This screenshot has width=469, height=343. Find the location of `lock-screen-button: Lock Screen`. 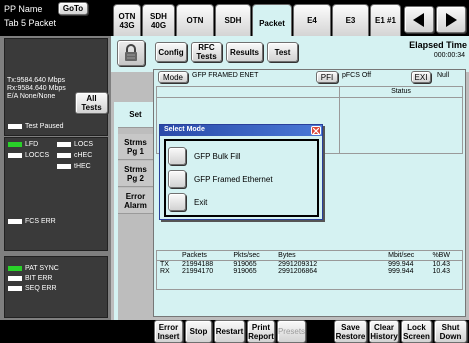

lock-screen-button: Lock Screen is located at coordinates (416, 331).